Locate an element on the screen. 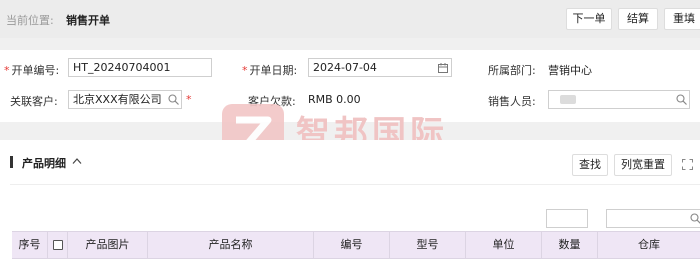  next-order-button: 下一单 is located at coordinates (589, 19).